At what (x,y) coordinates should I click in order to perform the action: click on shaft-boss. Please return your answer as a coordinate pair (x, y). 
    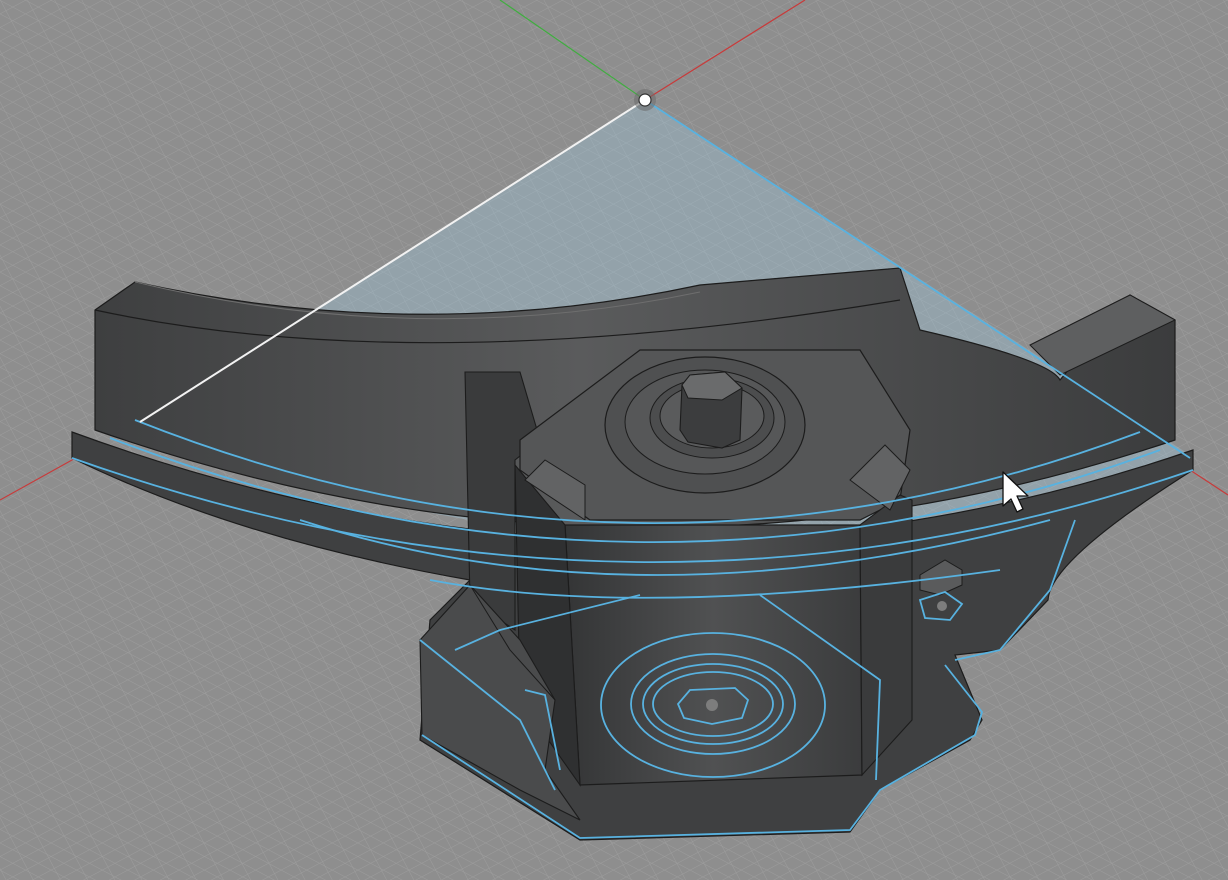
    Looking at the image, I should click on (705, 425).